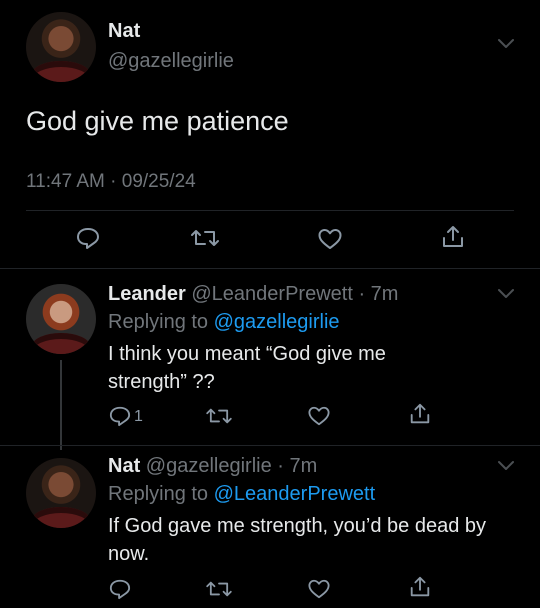 This screenshot has height=608, width=540. What do you see at coordinates (111, 181) in the screenshot?
I see `tweet-timestamp: 11:47 AM · 09/25/24` at bounding box center [111, 181].